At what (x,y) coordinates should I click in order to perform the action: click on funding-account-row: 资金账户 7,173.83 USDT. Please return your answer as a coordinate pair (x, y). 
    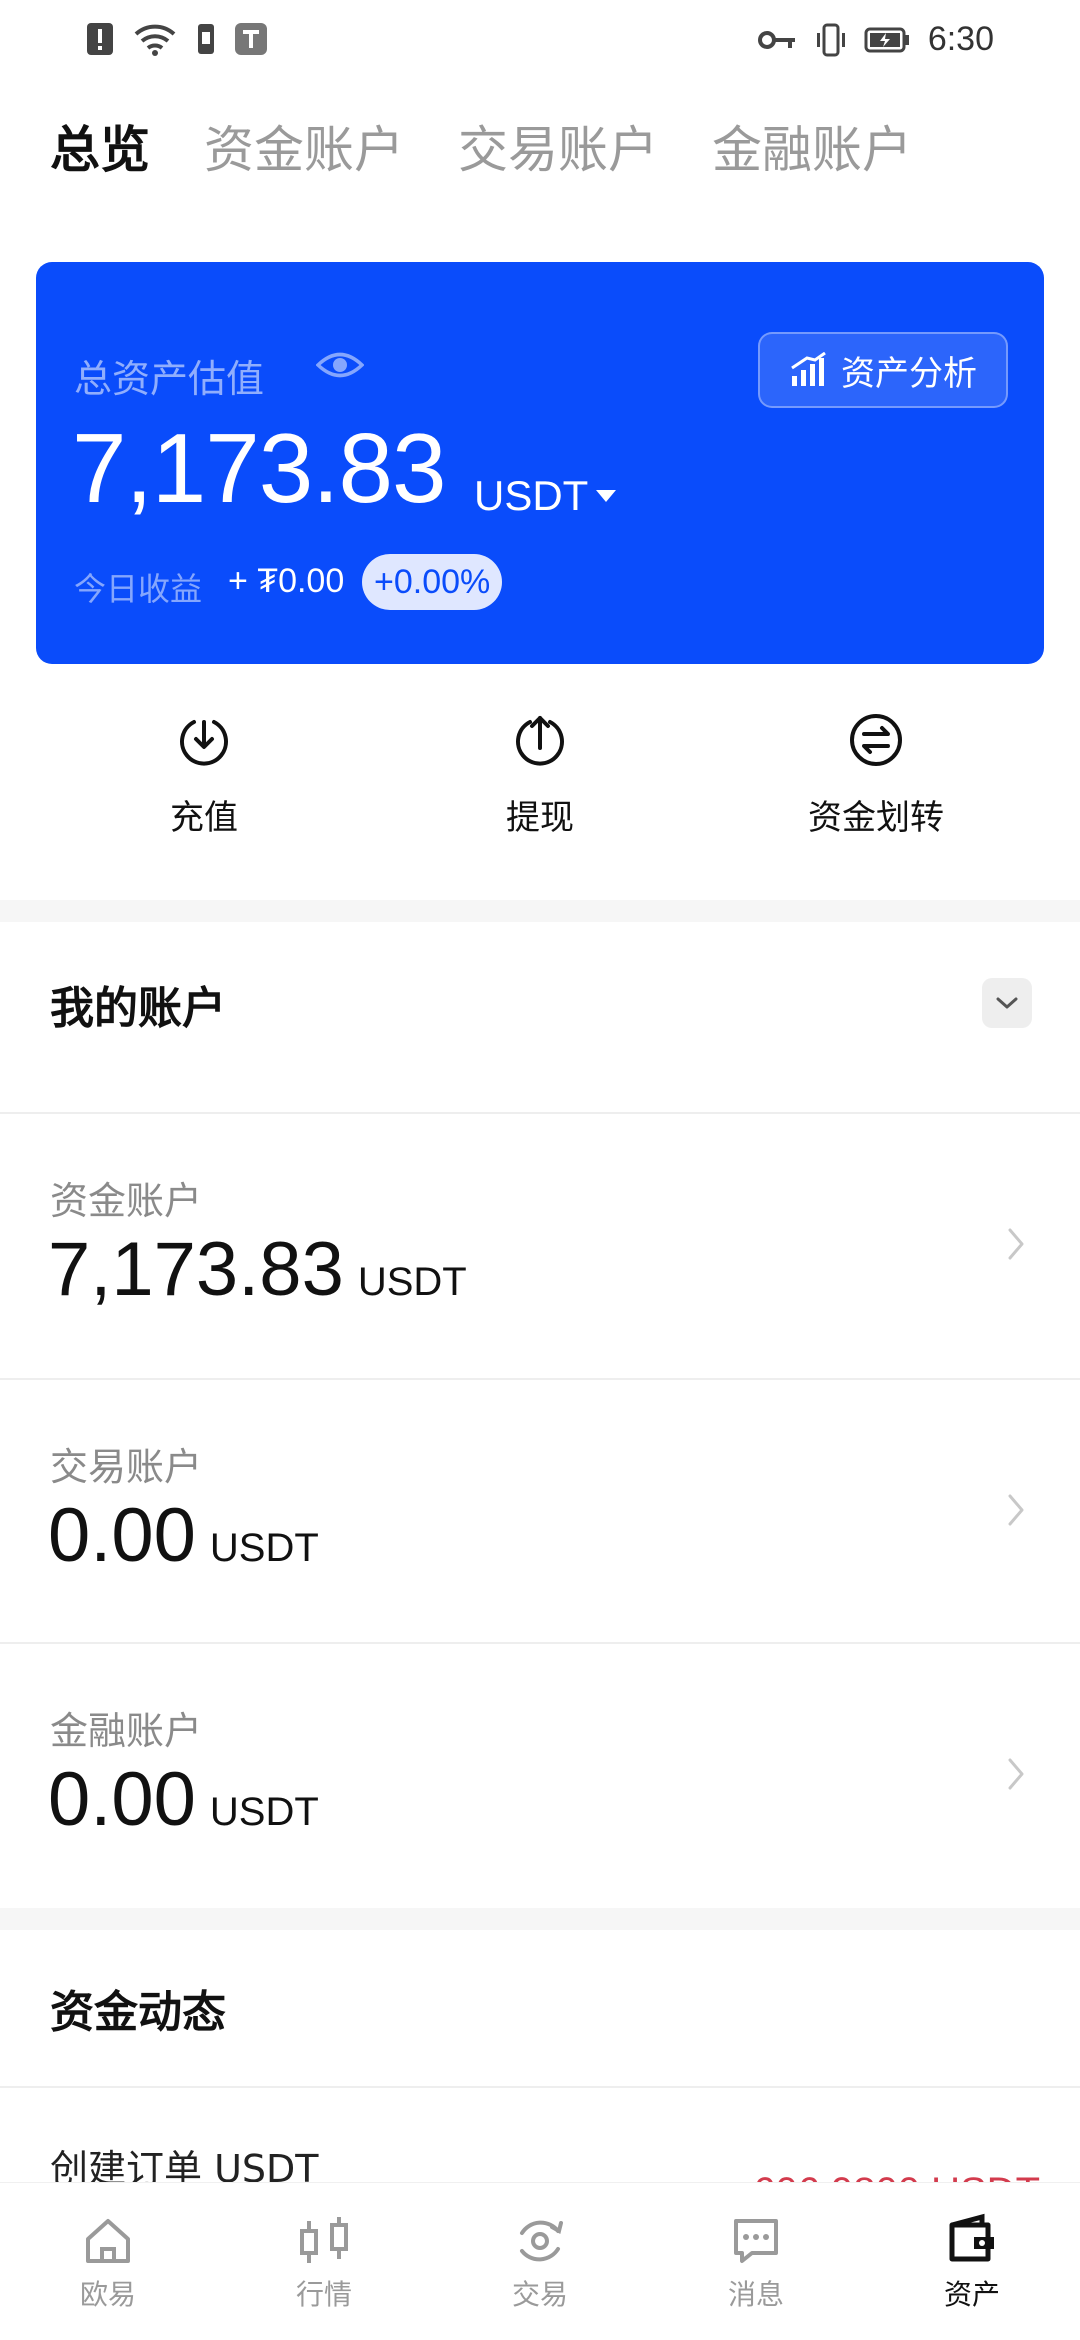
    Looking at the image, I should click on (540, 1246).